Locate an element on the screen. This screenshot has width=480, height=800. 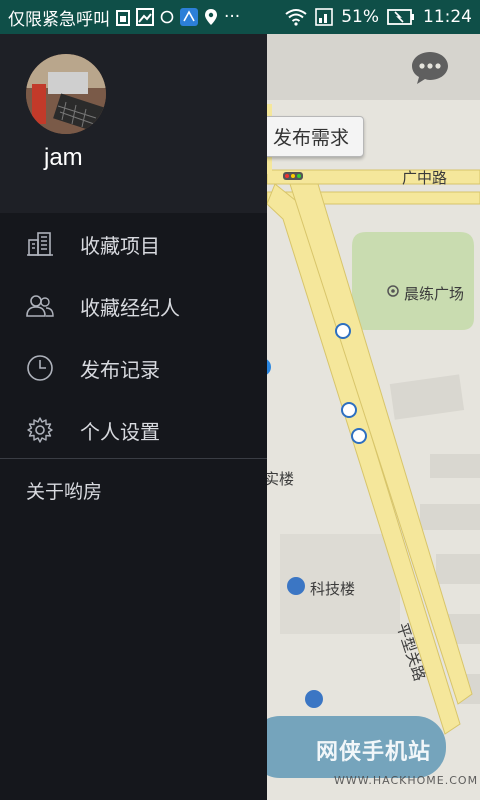
building-label: 科技楼 is located at coordinates (333, 589).